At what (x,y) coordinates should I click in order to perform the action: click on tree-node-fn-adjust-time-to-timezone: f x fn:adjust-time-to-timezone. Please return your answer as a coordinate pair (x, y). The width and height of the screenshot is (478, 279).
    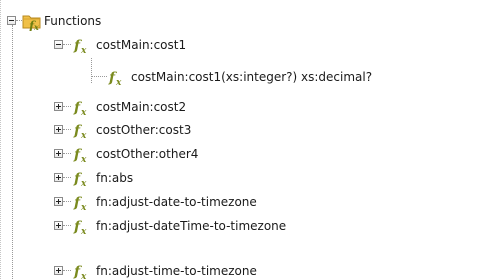
    Looking at the image, I should click on (239, 269).